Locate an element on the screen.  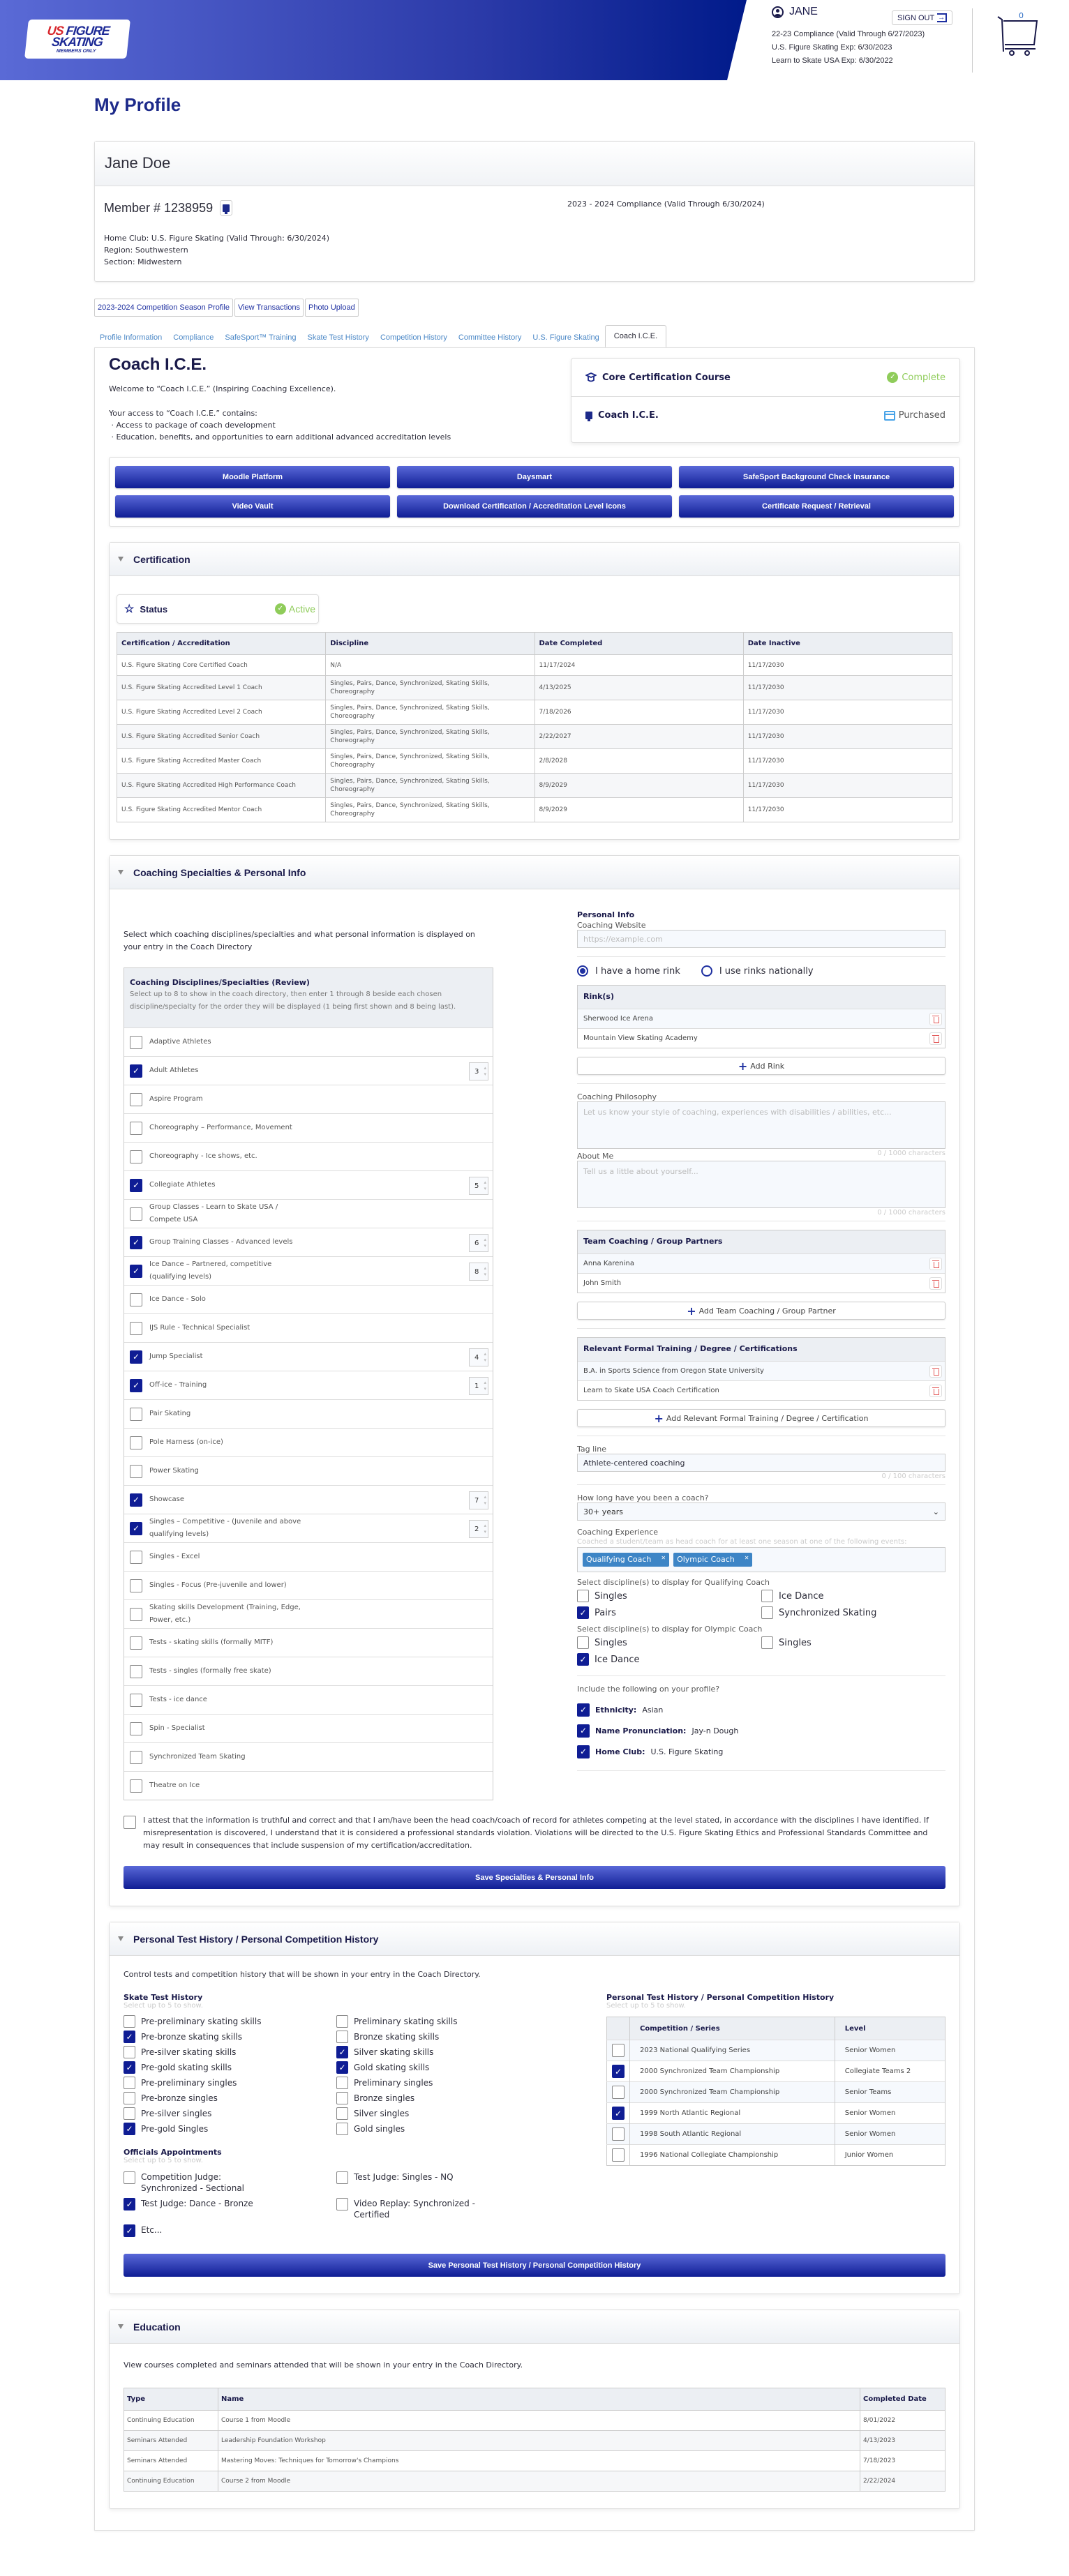
moodle-platform-button: Moodle Platform is located at coordinates (252, 477).